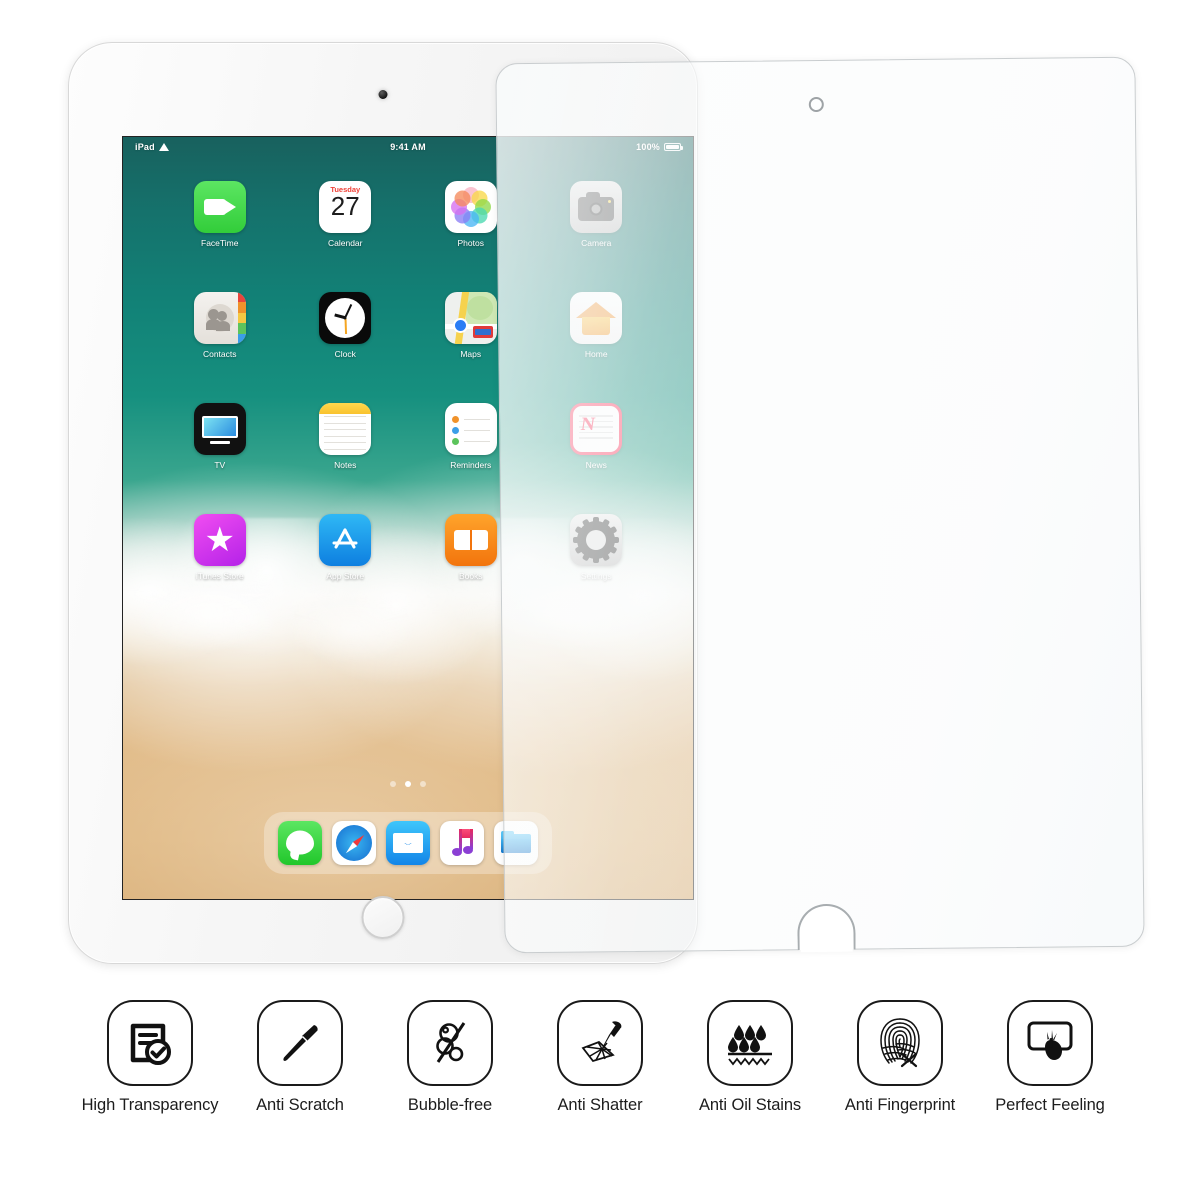 This screenshot has width=1200, height=1200. What do you see at coordinates (383, 917) in the screenshot?
I see `home-button` at bounding box center [383, 917].